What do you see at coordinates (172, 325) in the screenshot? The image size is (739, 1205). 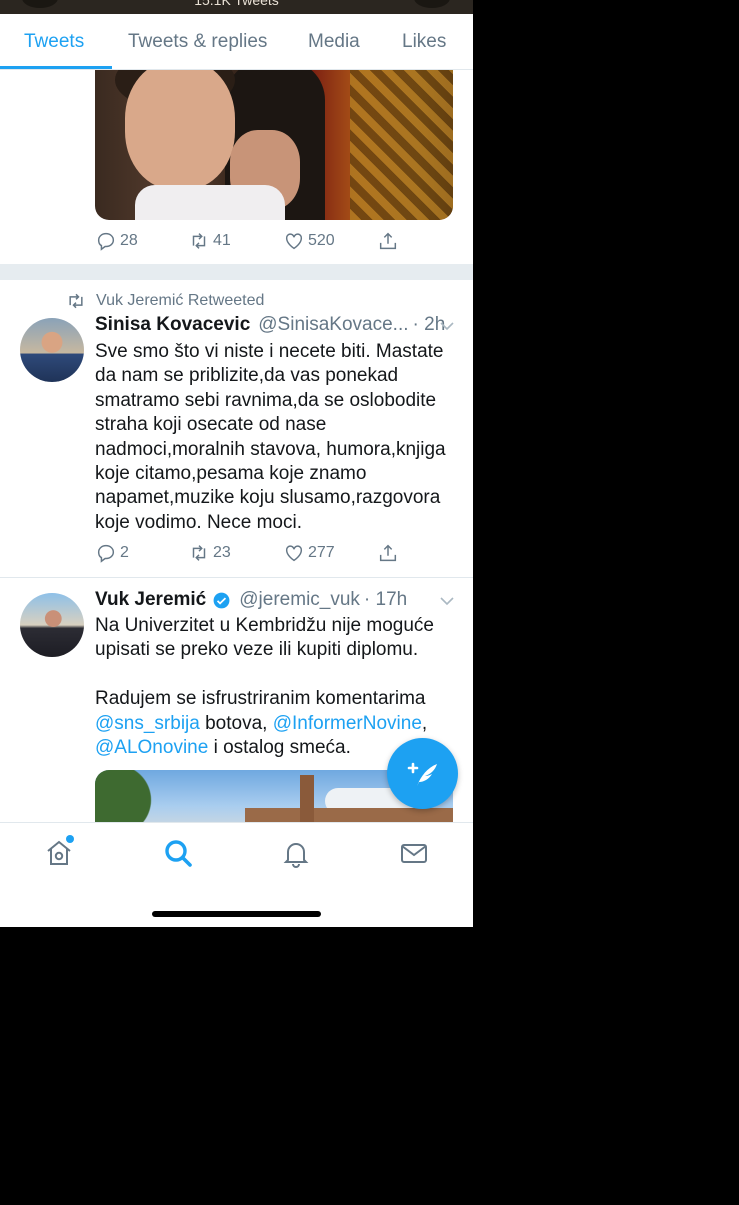 I see `author-name: Sinisa Kovacevic` at bounding box center [172, 325].